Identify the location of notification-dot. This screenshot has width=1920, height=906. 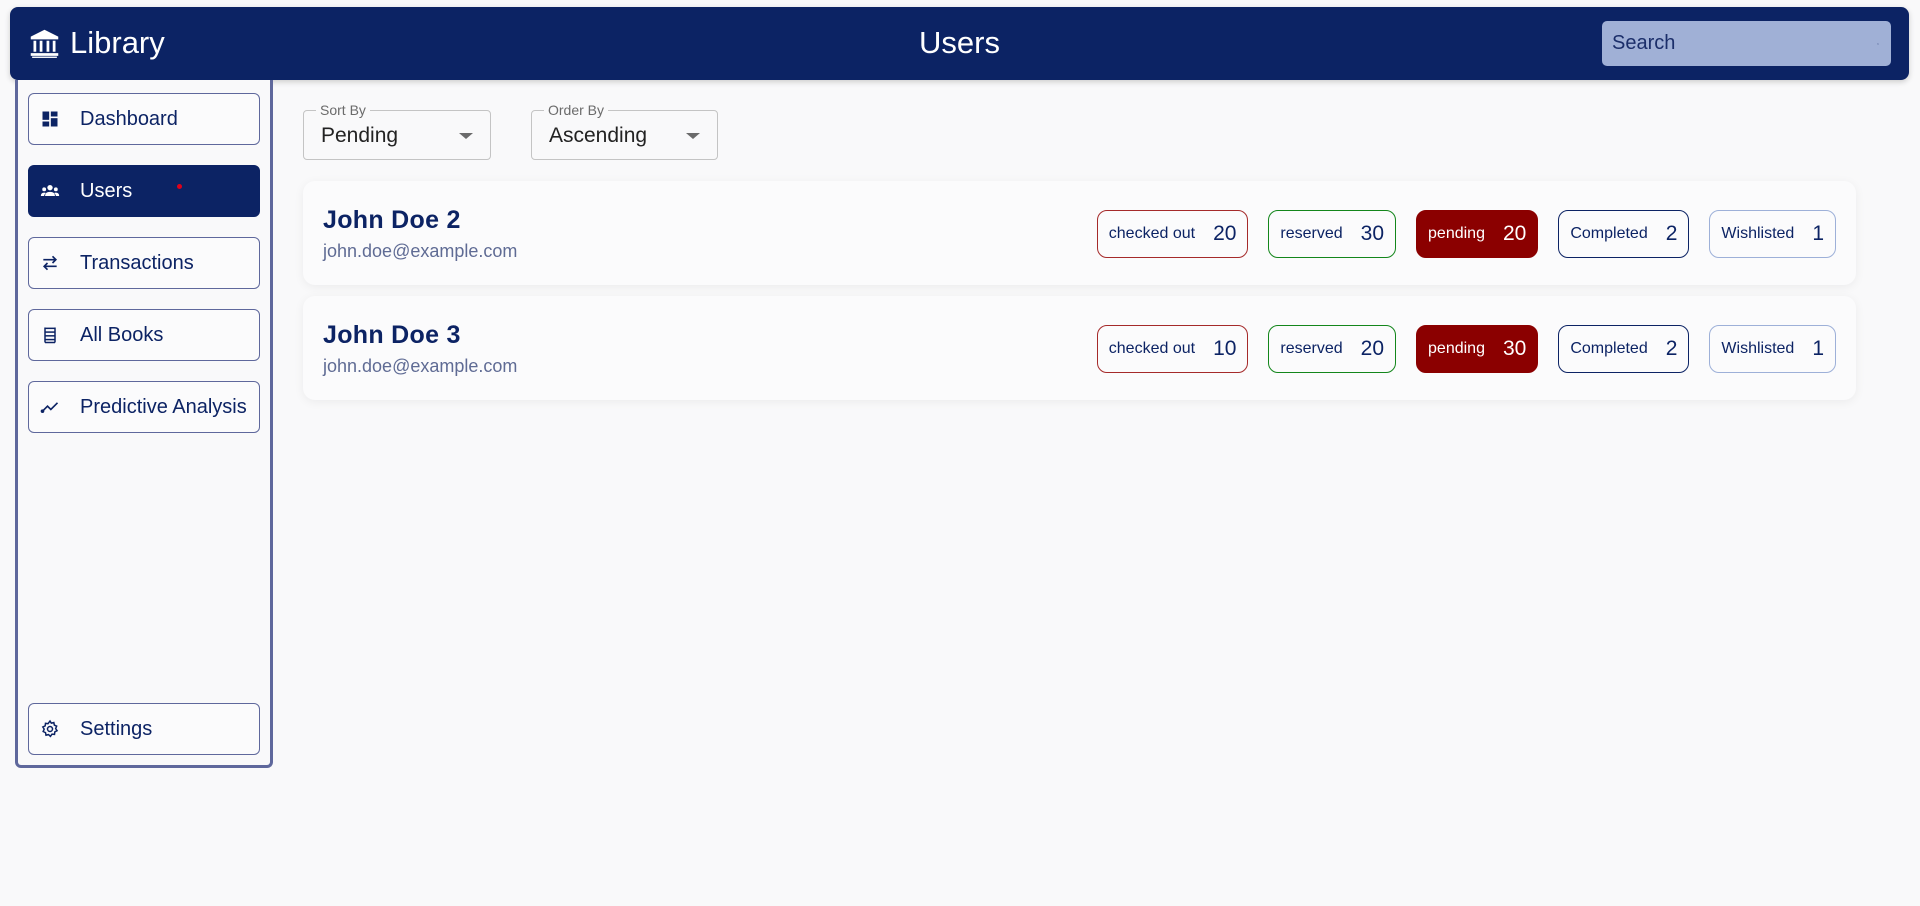
(179, 186).